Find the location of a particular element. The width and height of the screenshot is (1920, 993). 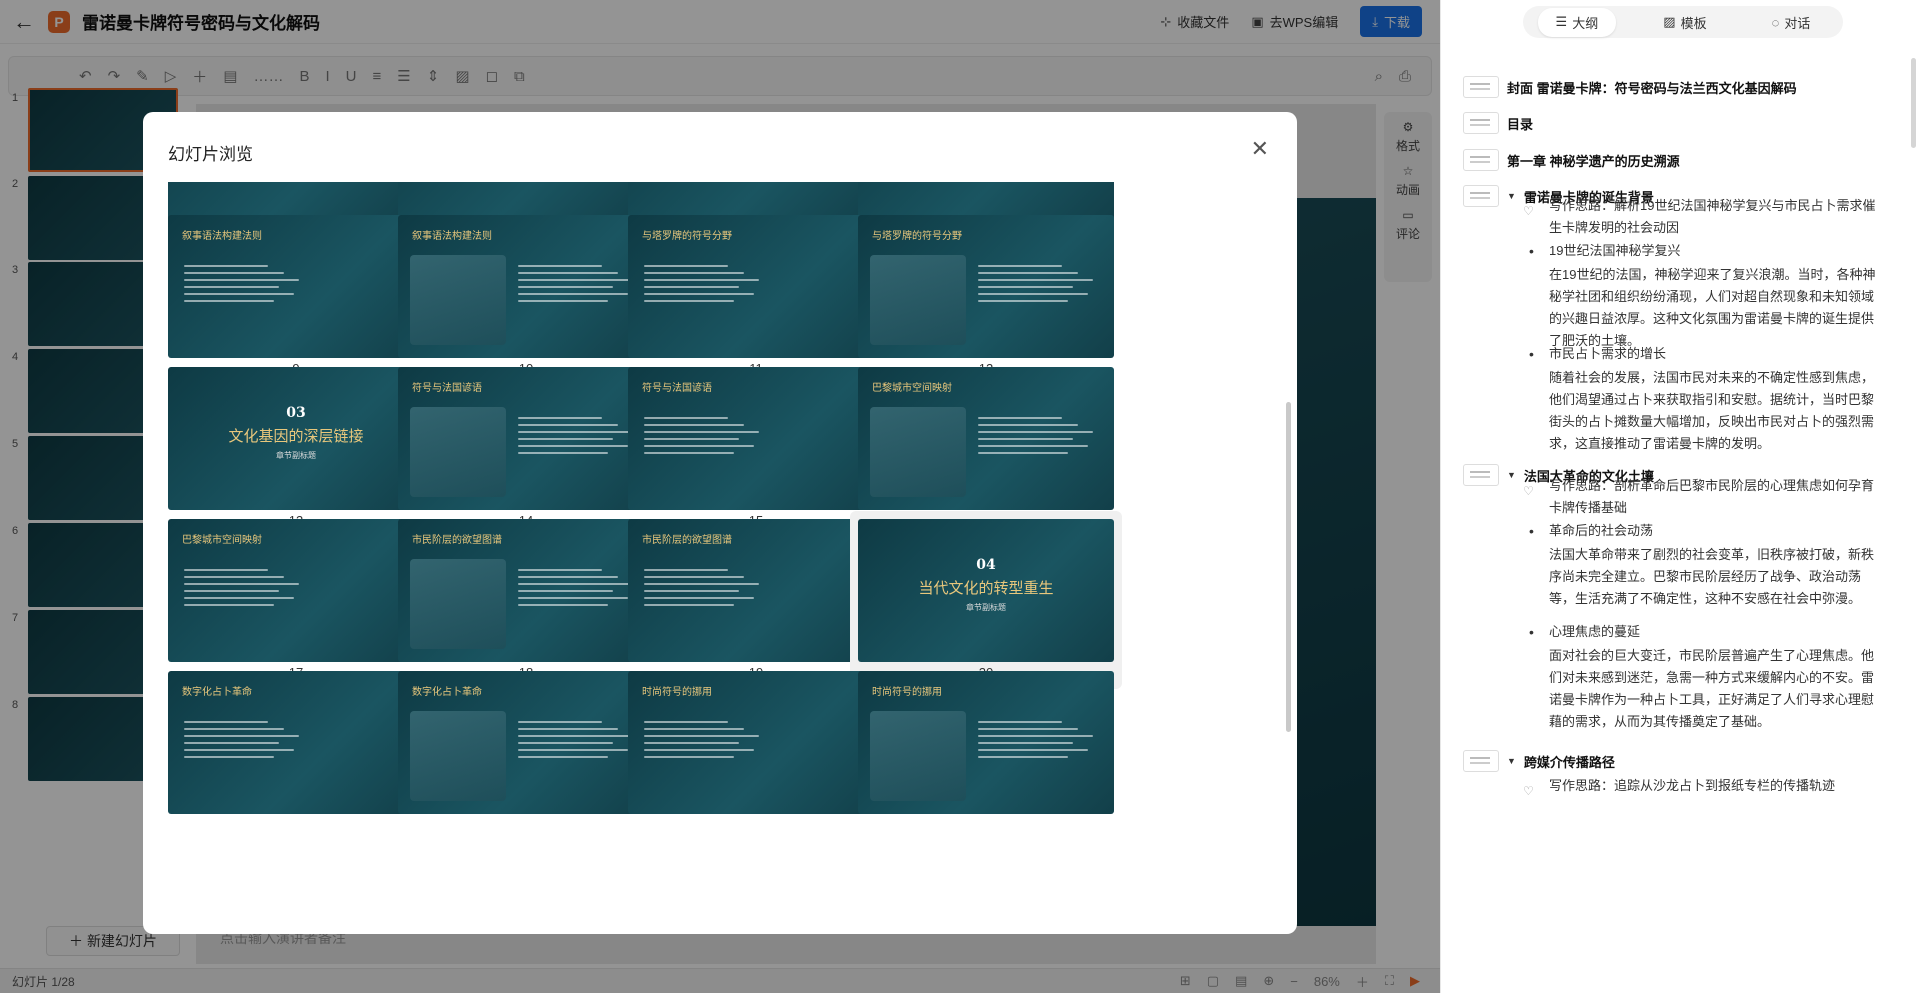

big: 文化基因的深层链接 is located at coordinates (296, 436).